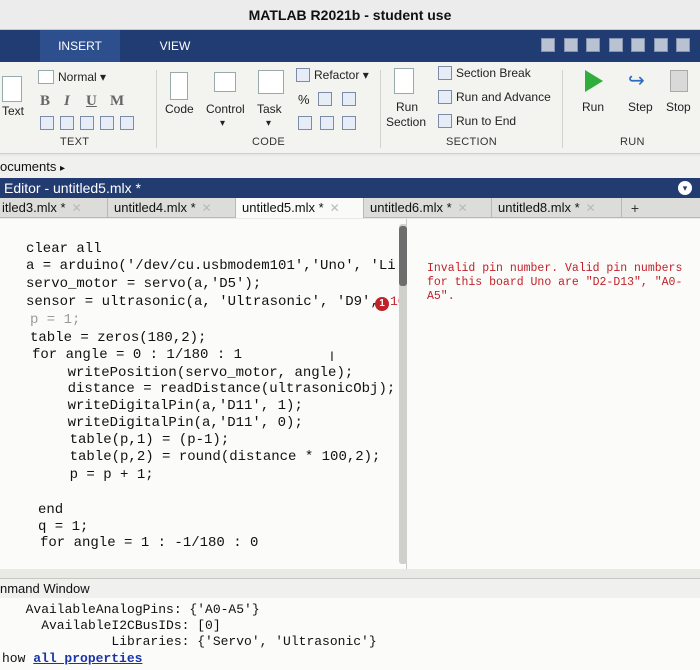 The height and width of the screenshot is (670, 700). Describe the element at coordinates (179, 86) in the screenshot. I see `code-icon` at that location.